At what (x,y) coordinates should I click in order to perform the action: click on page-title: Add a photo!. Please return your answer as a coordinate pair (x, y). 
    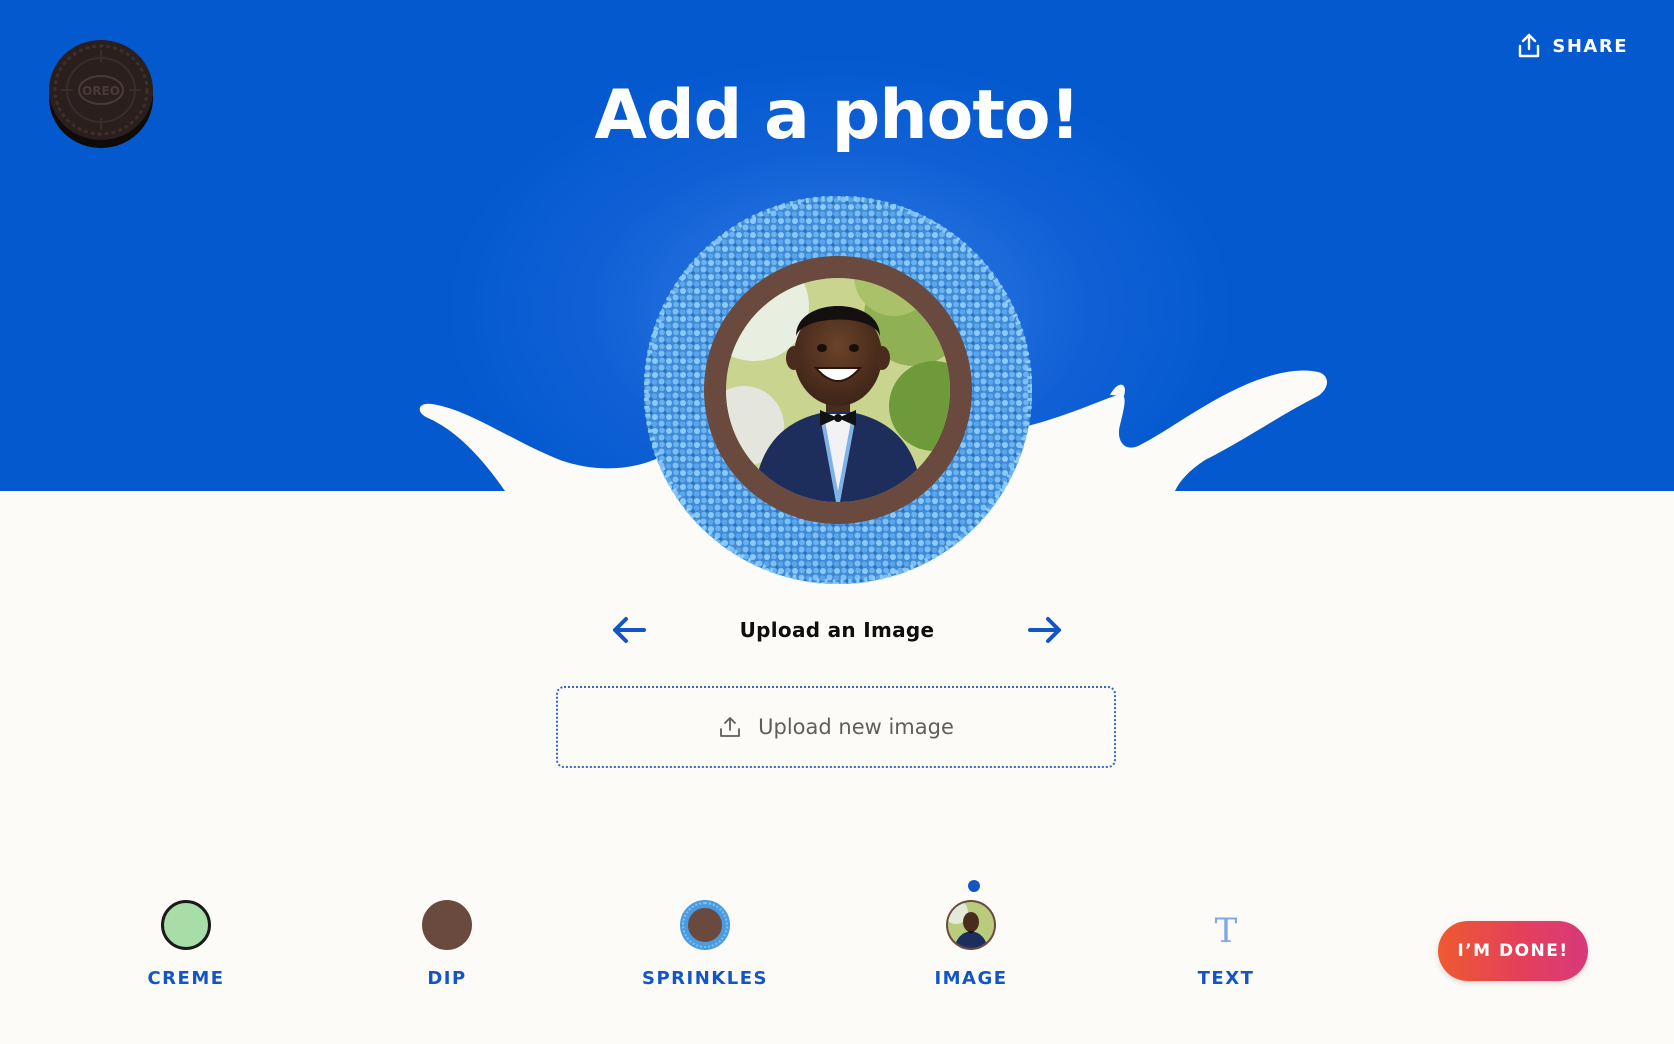
    Looking at the image, I should click on (837, 115).